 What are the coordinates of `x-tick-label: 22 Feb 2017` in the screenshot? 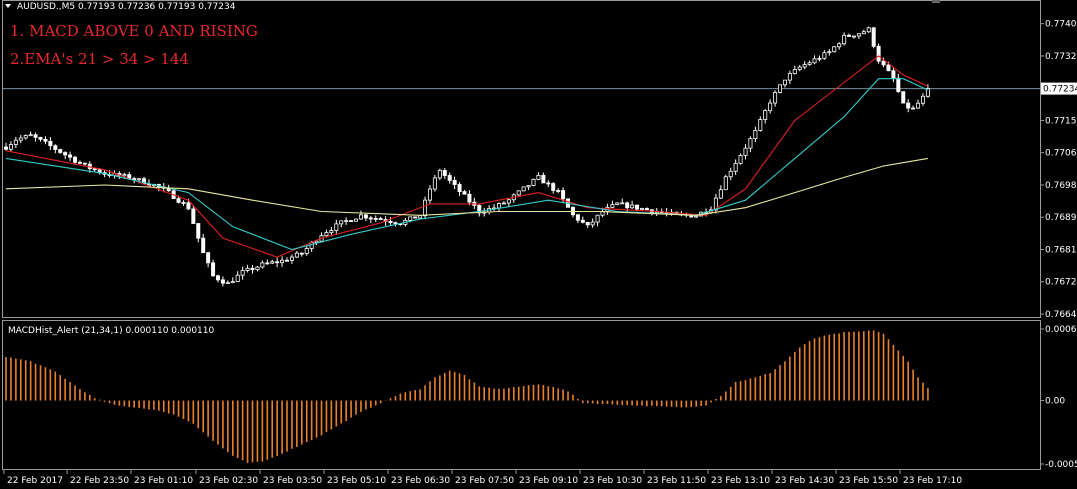 It's located at (35, 481).